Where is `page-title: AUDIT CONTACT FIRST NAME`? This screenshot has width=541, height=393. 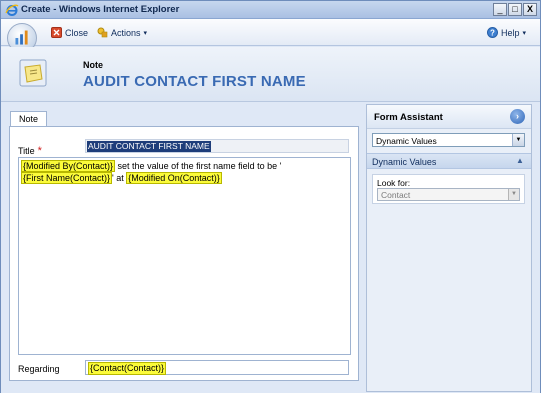
page-title: AUDIT CONTACT FIRST NAME is located at coordinates (194, 81).